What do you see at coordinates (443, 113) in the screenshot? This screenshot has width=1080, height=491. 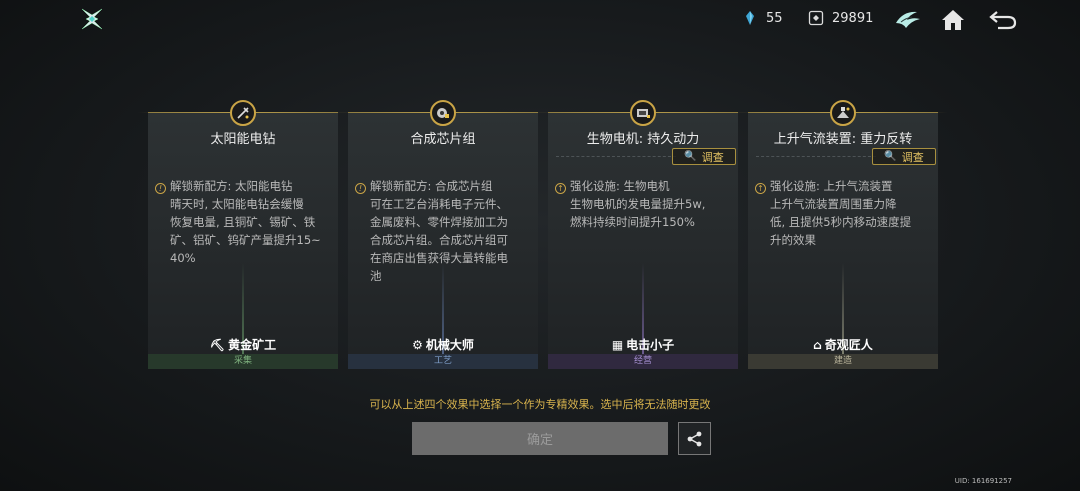 I see `chip-icon` at bounding box center [443, 113].